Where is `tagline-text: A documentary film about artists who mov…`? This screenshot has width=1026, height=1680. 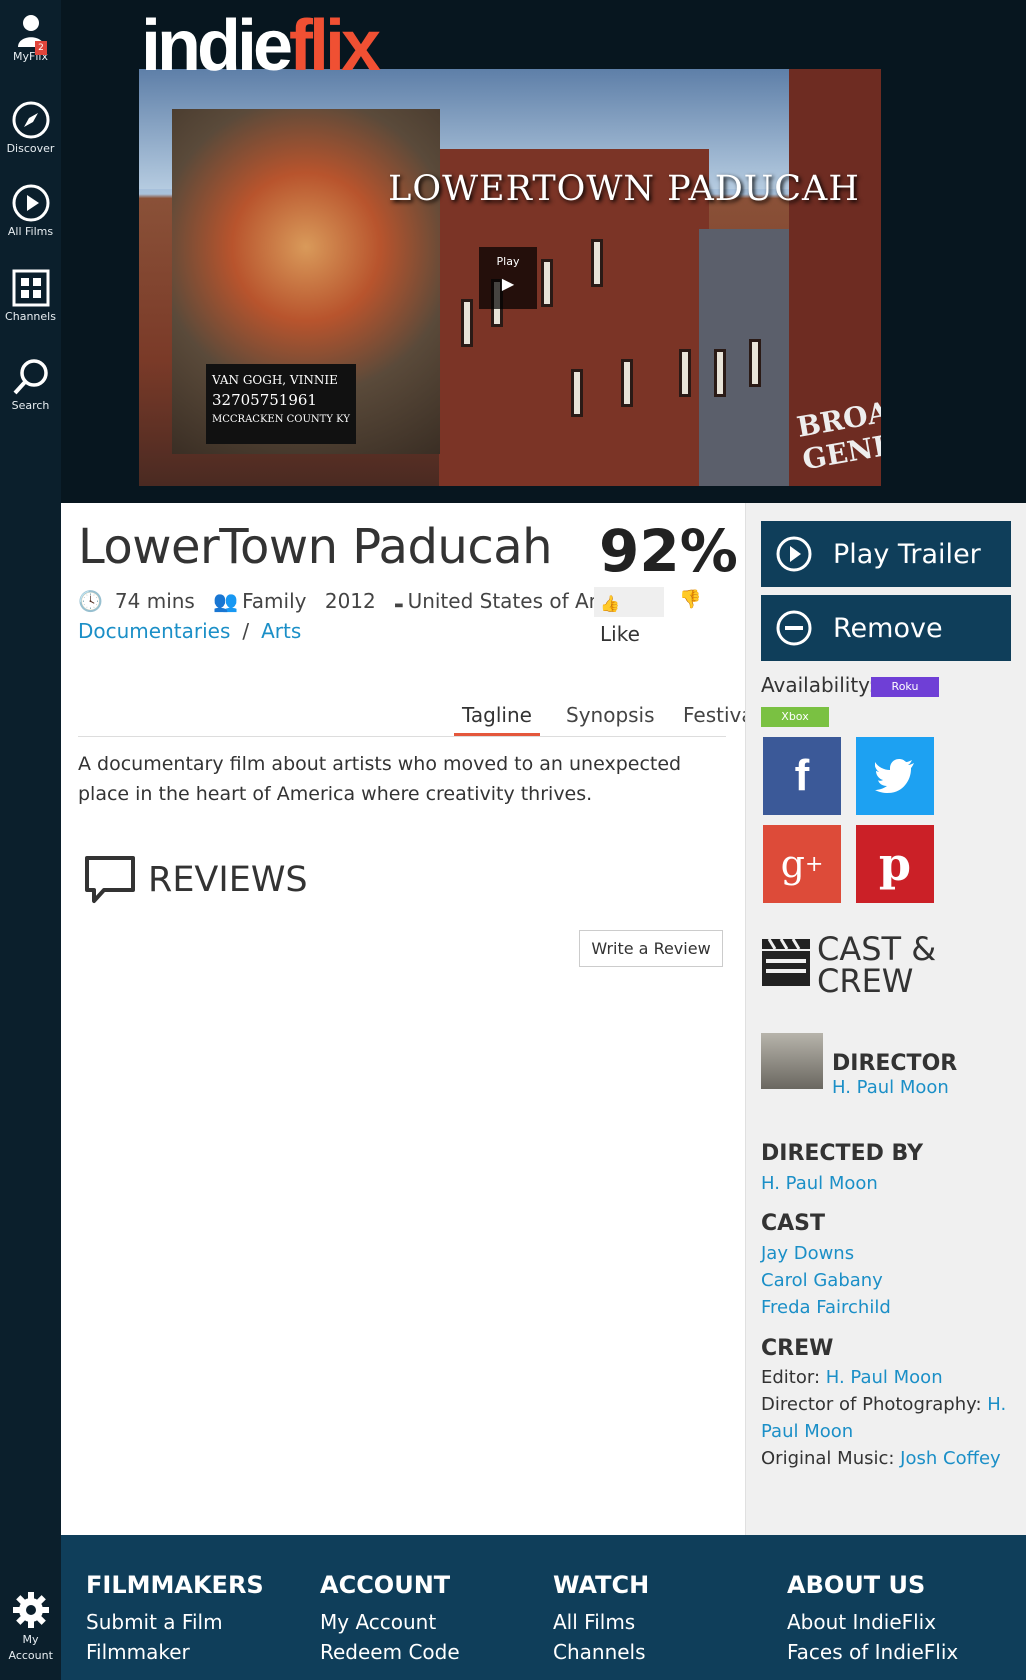
tagline-text: A documentary film about artists who mov… is located at coordinates (380, 779).